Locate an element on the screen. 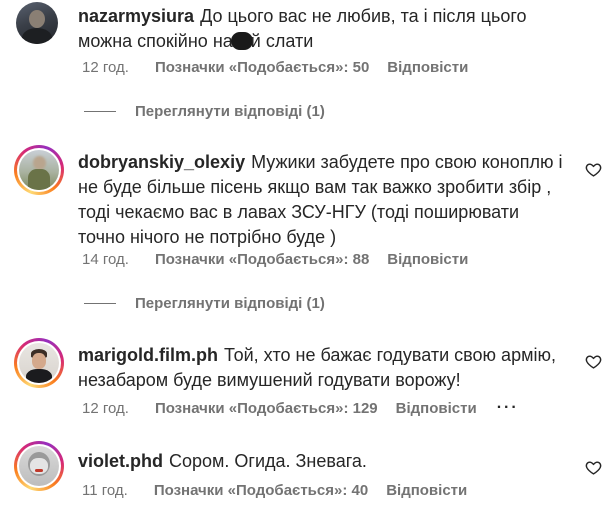 Image resolution: width=616 pixels, height=506 pixels. comment-text: violet.phd Сором. Огида. Зневага. is located at coordinates (323, 461).